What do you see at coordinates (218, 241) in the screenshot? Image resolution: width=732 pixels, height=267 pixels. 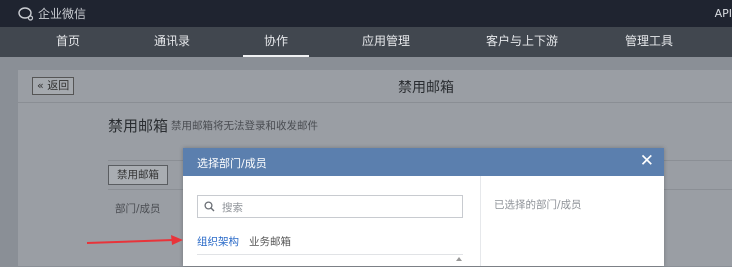 I see `tab-org-structure: 组织架构` at bounding box center [218, 241].